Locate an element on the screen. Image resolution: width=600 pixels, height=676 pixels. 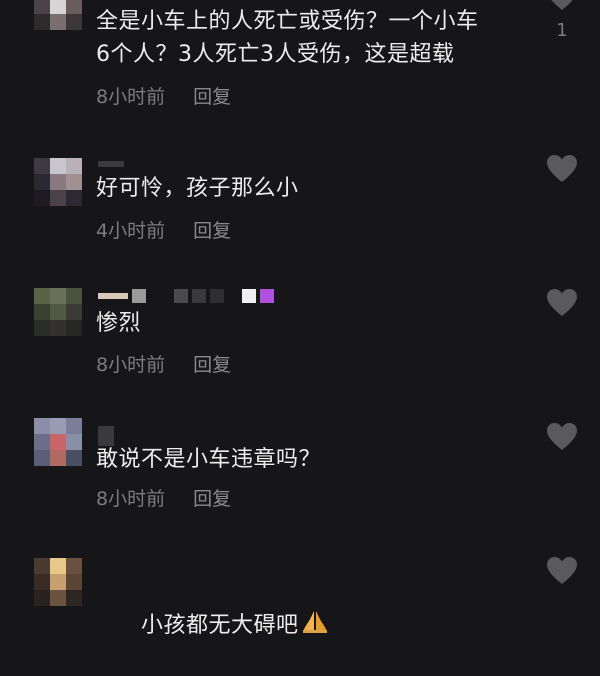
comment-text-line: 全是小车上的人死亡或受伤？一个小车 is located at coordinates (287, 21).